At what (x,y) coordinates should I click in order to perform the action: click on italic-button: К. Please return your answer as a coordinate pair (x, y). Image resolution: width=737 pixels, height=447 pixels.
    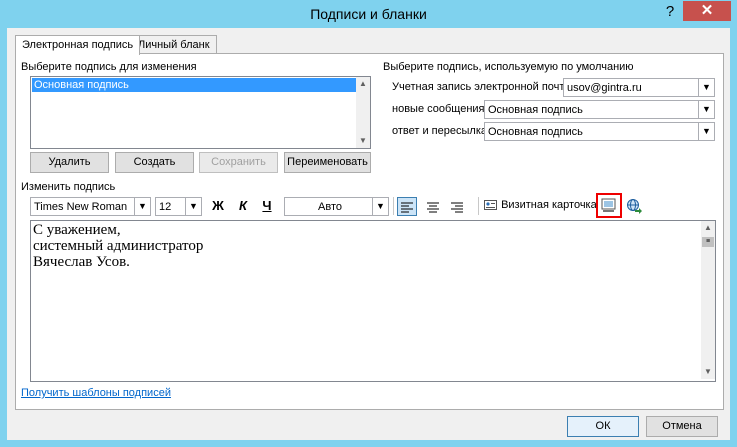
    Looking at the image, I should click on (243, 206).